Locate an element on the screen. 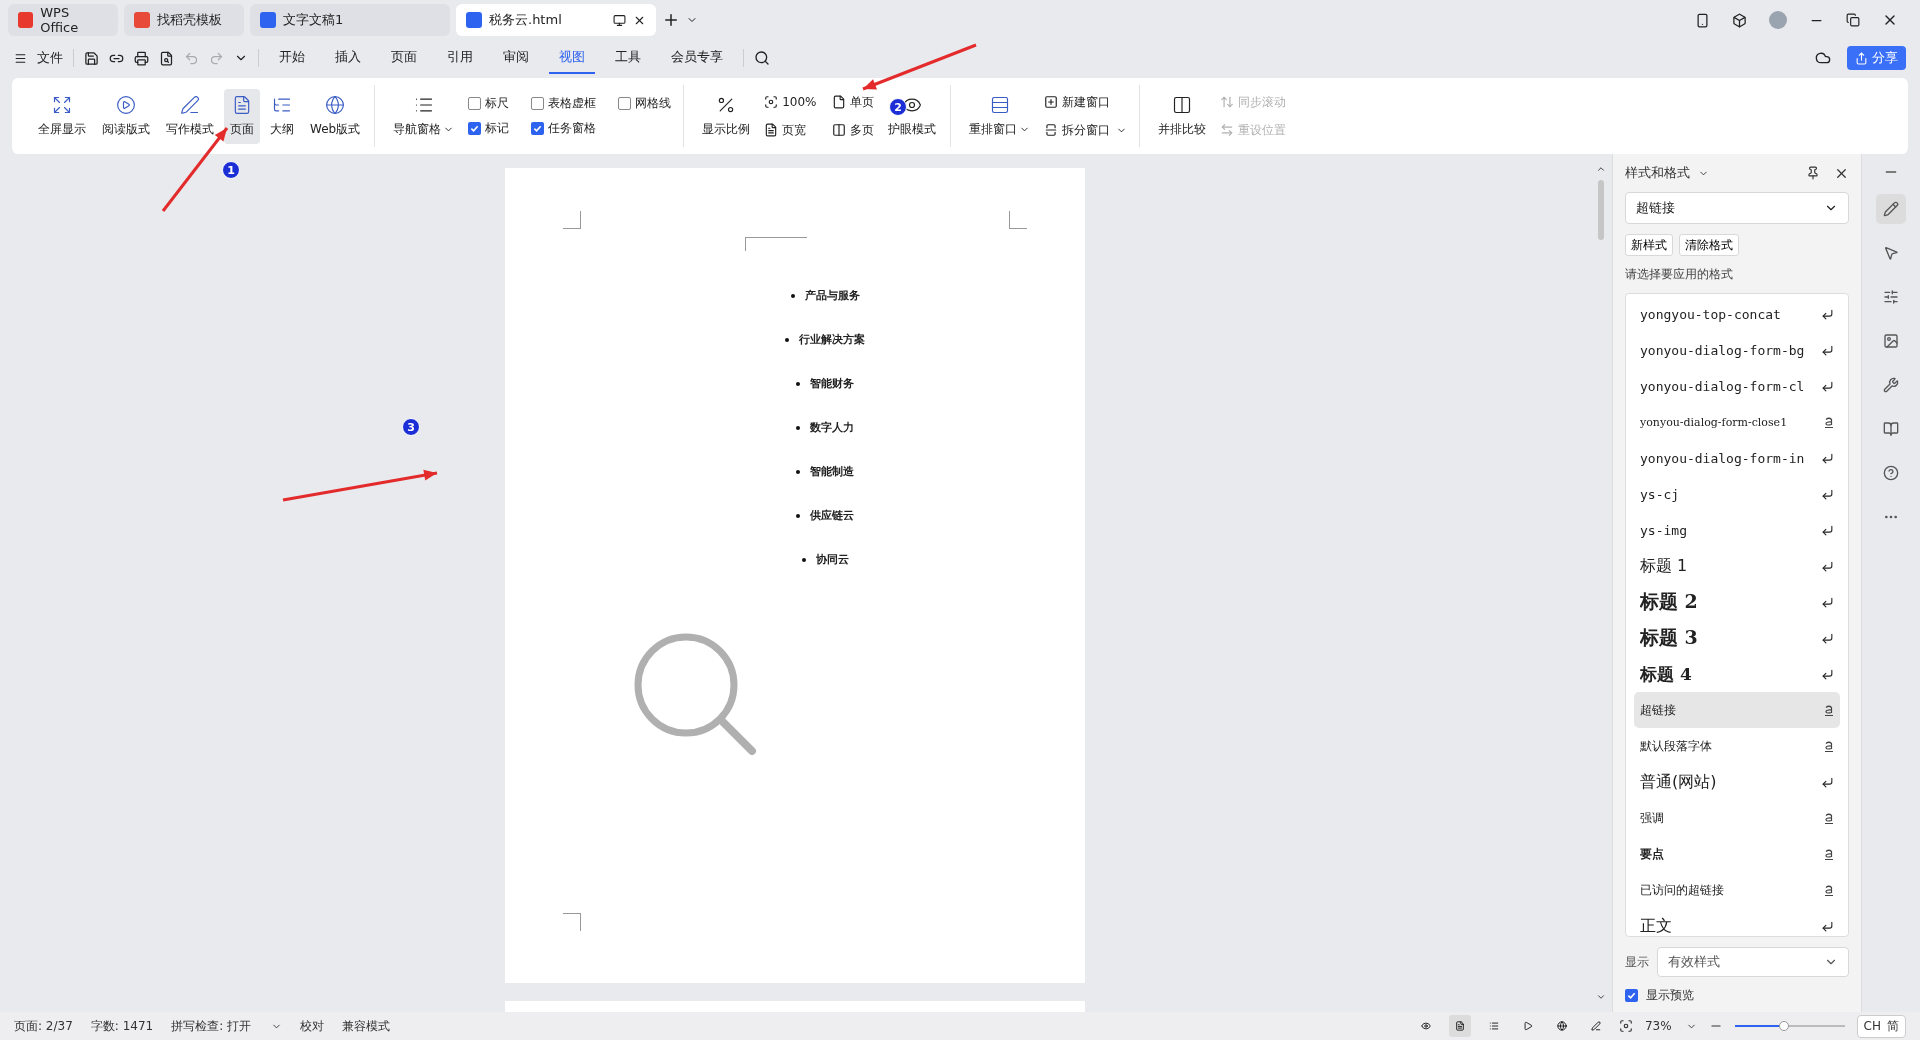  tab-label: 税务云.html is located at coordinates (525, 20).